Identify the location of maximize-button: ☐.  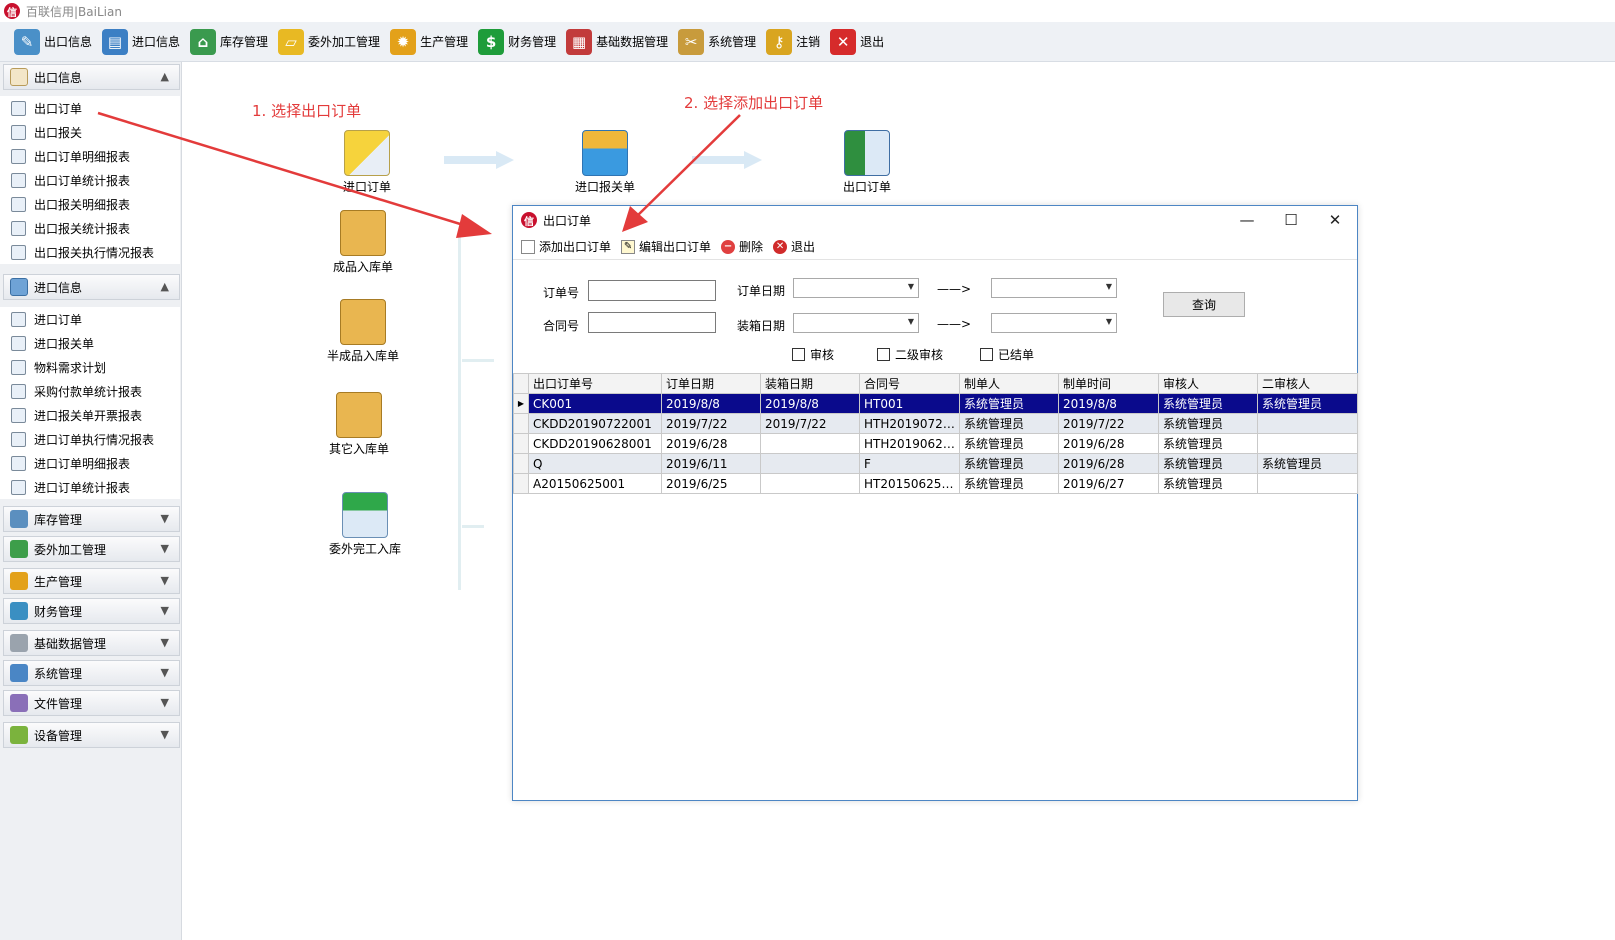
(1291, 220).